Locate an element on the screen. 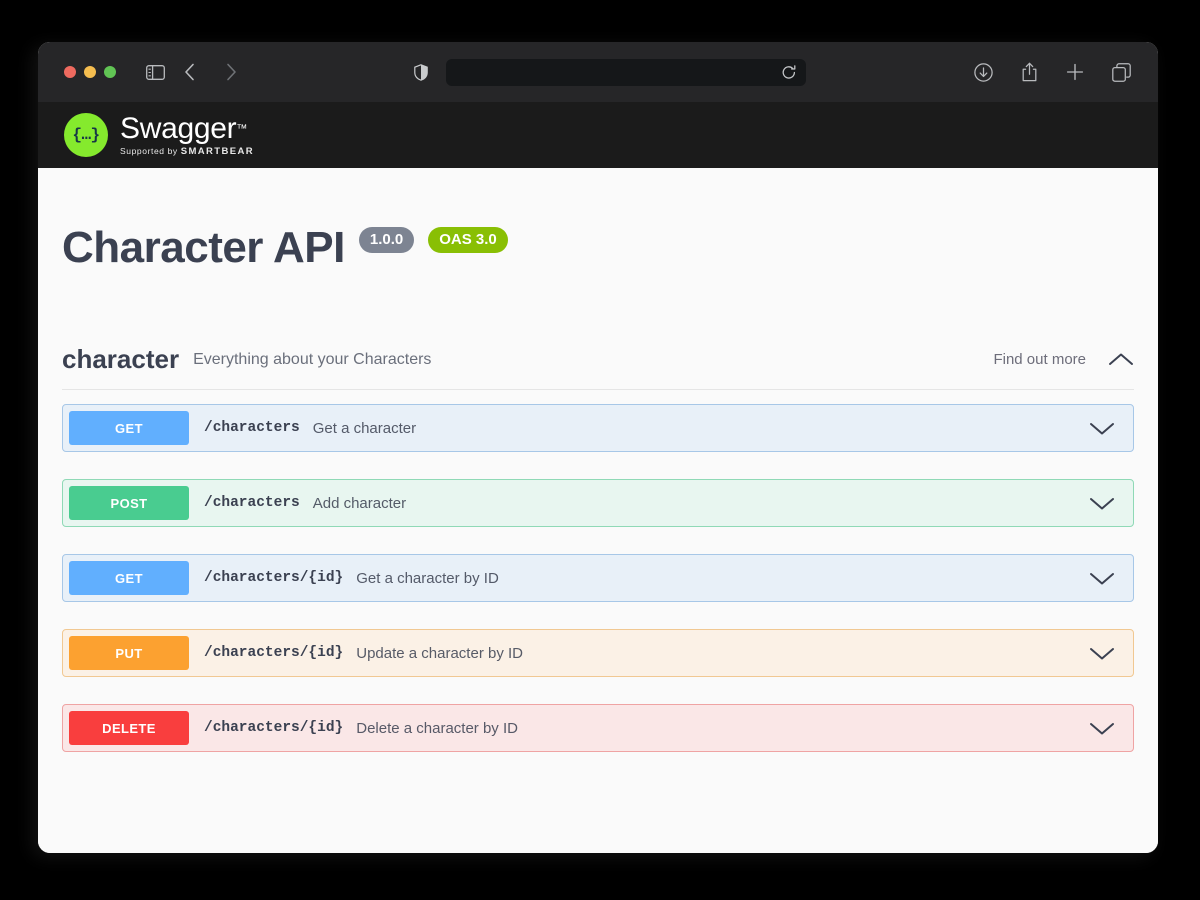 The height and width of the screenshot is (900, 1200). chevron-up-icon is located at coordinates (1121, 359).